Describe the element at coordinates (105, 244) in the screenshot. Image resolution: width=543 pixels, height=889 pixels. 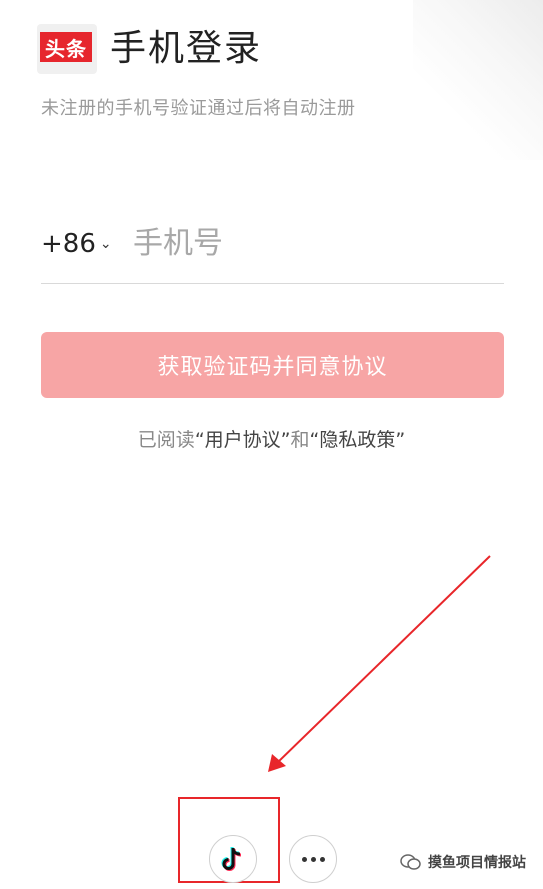
I see `chevron-down-icon: ⌄` at that location.